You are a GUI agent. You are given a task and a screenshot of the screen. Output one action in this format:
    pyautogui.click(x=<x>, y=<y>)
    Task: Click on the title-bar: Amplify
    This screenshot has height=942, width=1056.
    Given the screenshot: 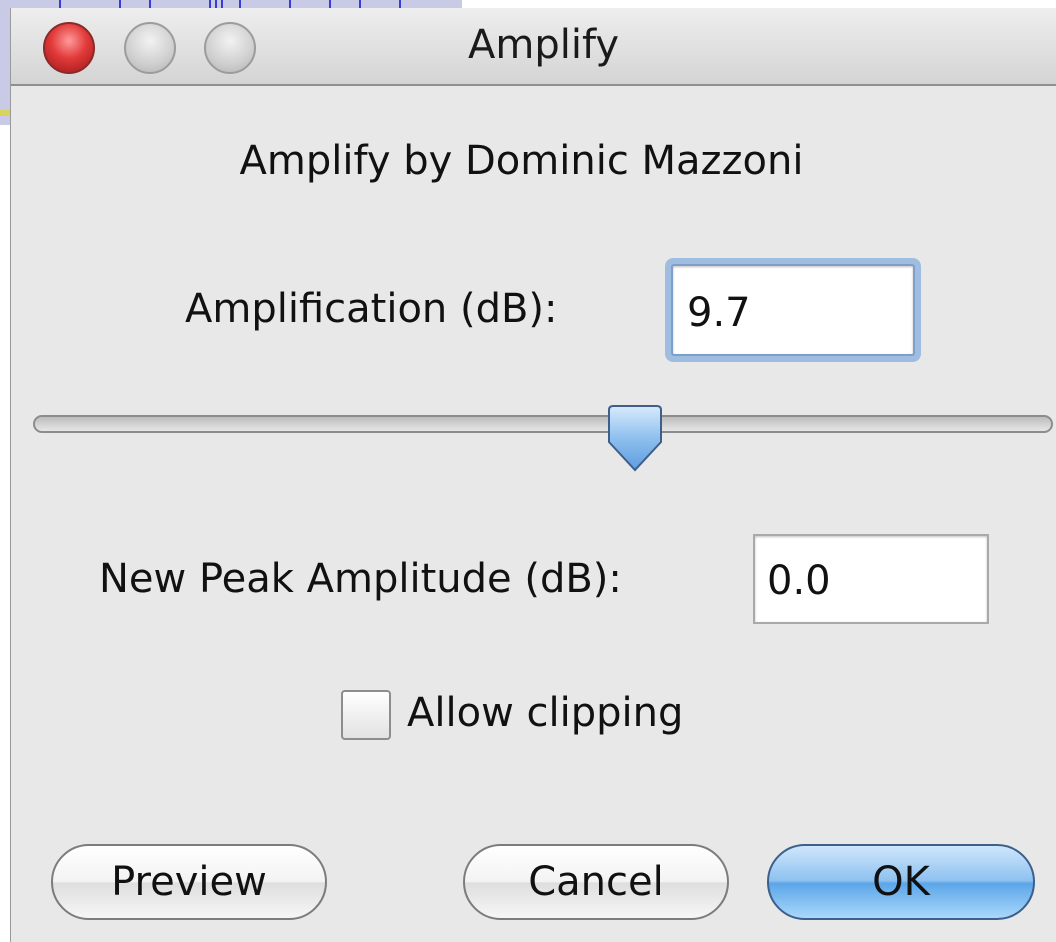 What is the action you would take?
    pyautogui.click(x=533, y=47)
    